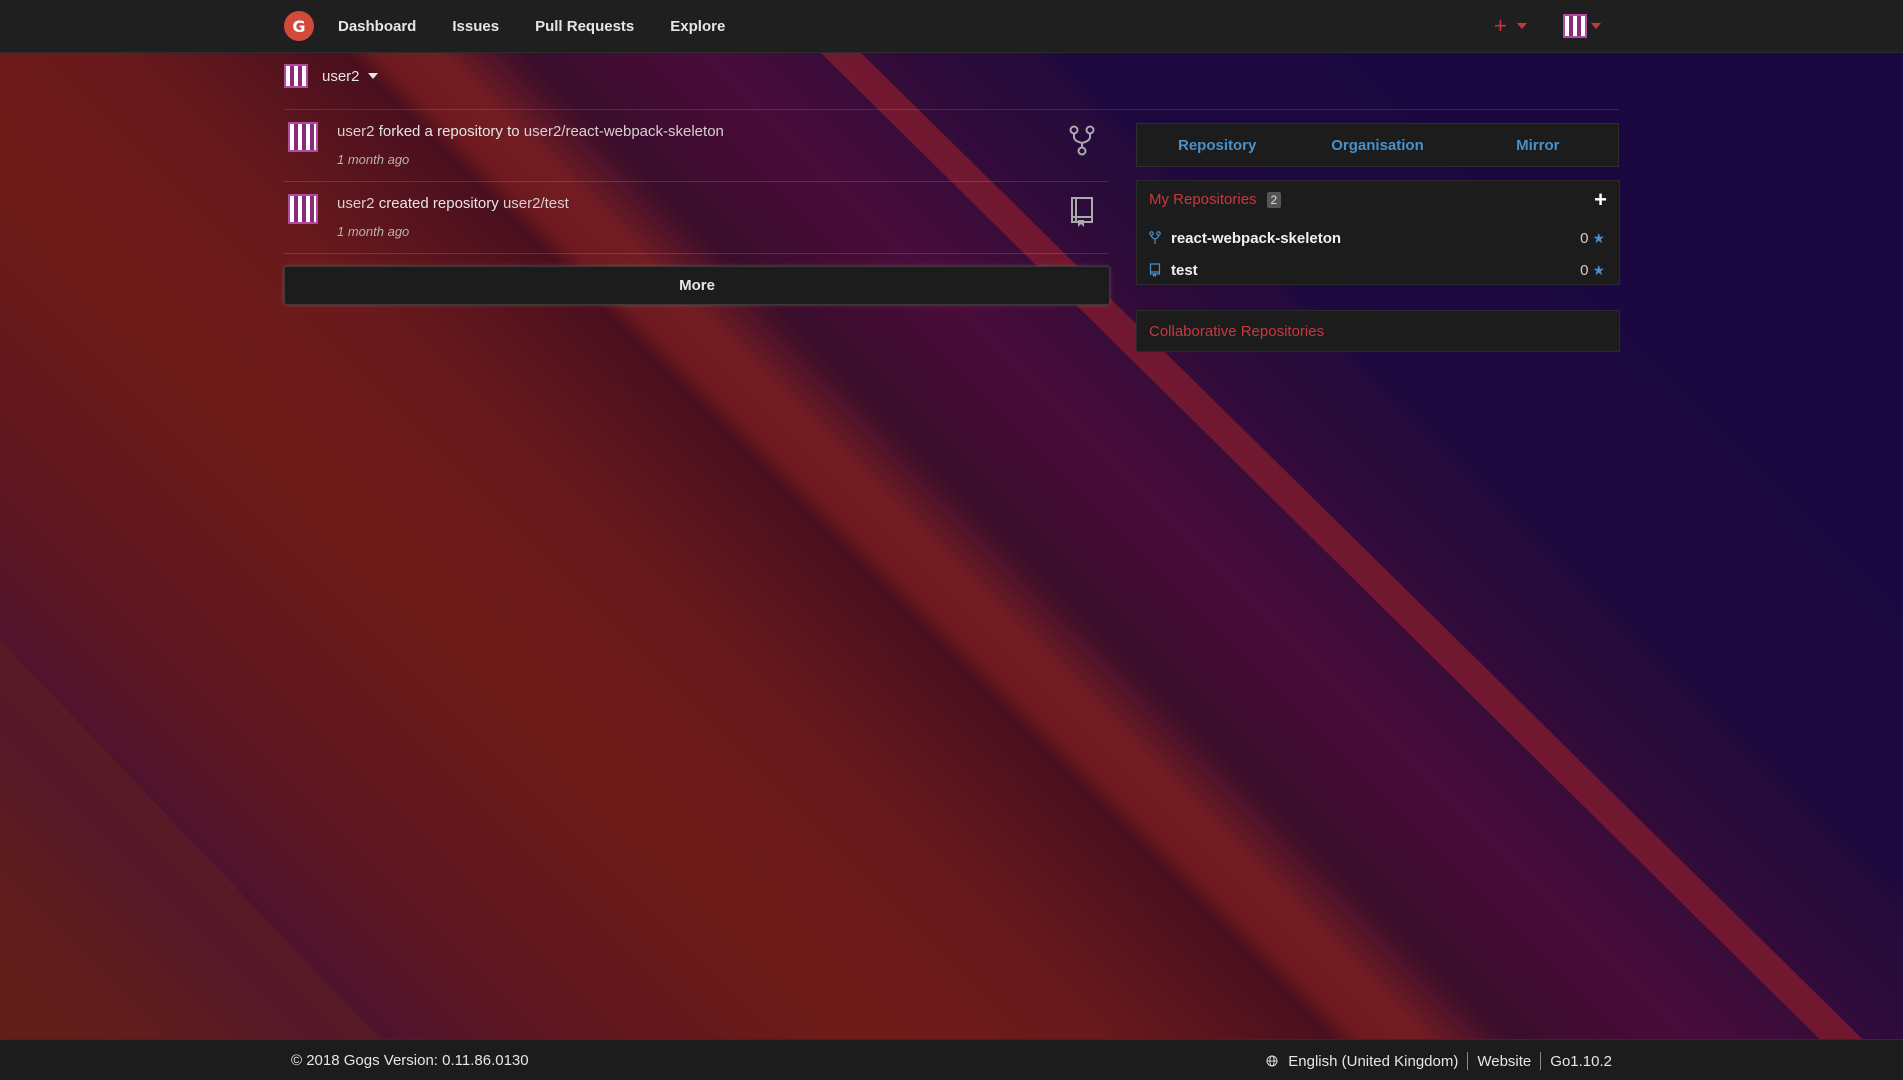 This screenshot has width=1903, height=1080. What do you see at coordinates (438, 203) in the screenshot?
I see `feed-action-text: created repository` at bounding box center [438, 203].